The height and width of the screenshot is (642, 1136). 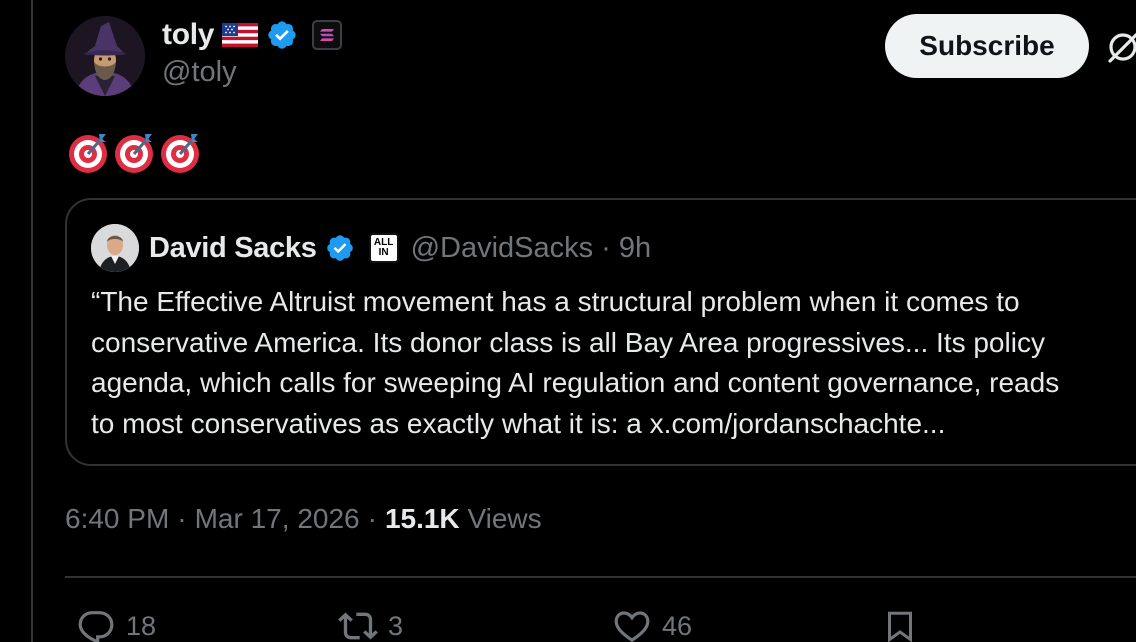 What do you see at coordinates (141, 625) in the screenshot?
I see `reply-count: 18` at bounding box center [141, 625].